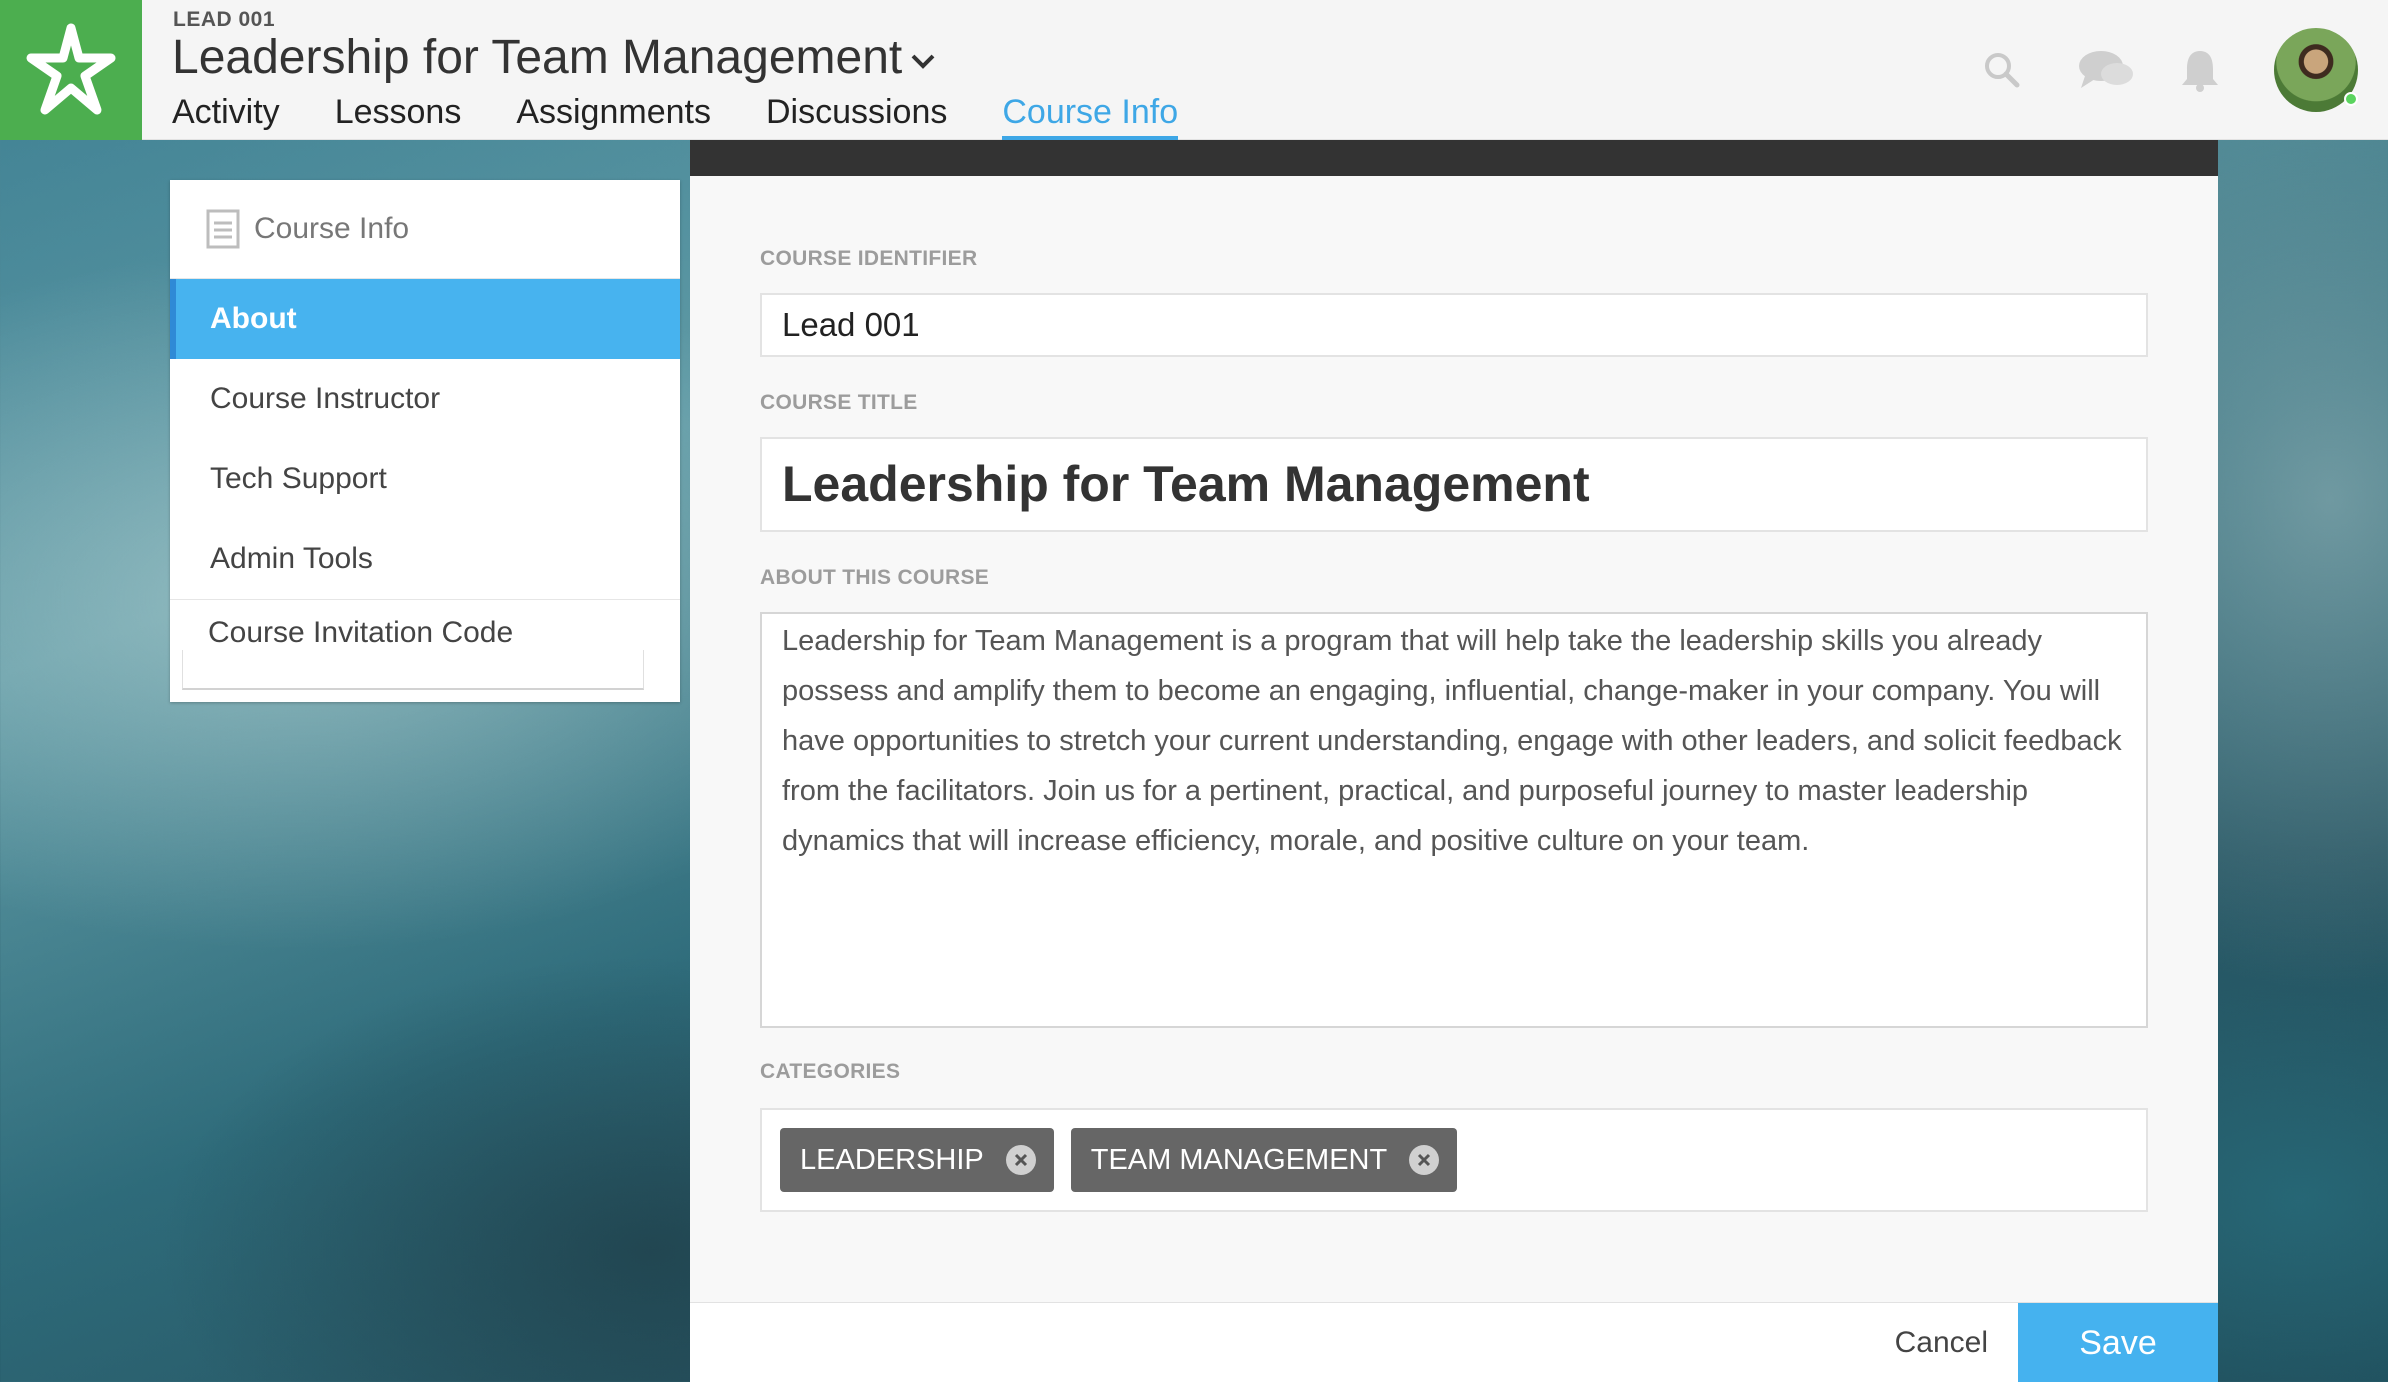 The image size is (2388, 1382). Describe the element at coordinates (425, 479) in the screenshot. I see `sidebar-item-tech-support: Tech Support` at that location.